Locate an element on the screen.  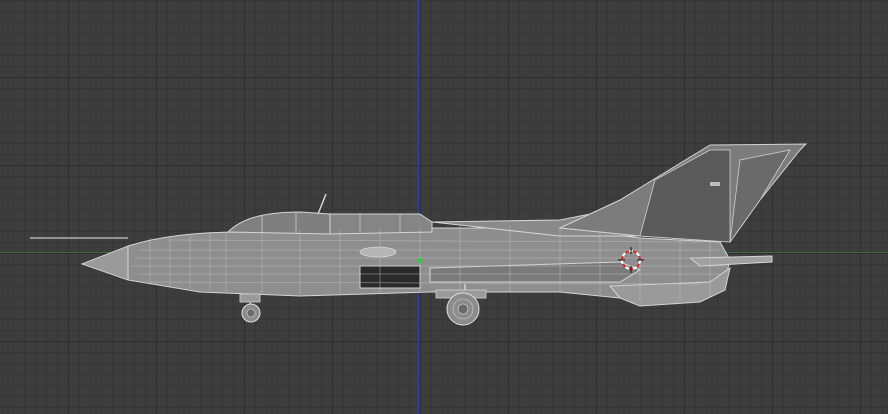
3d-cursor-icon is located at coordinates (631, 260).